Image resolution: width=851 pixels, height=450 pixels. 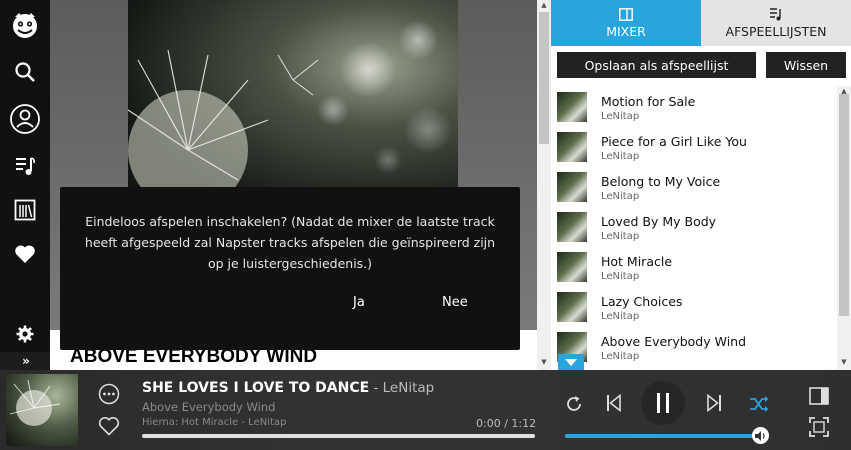 I want to click on track-artist: - LeNitap, so click(x=401, y=388).